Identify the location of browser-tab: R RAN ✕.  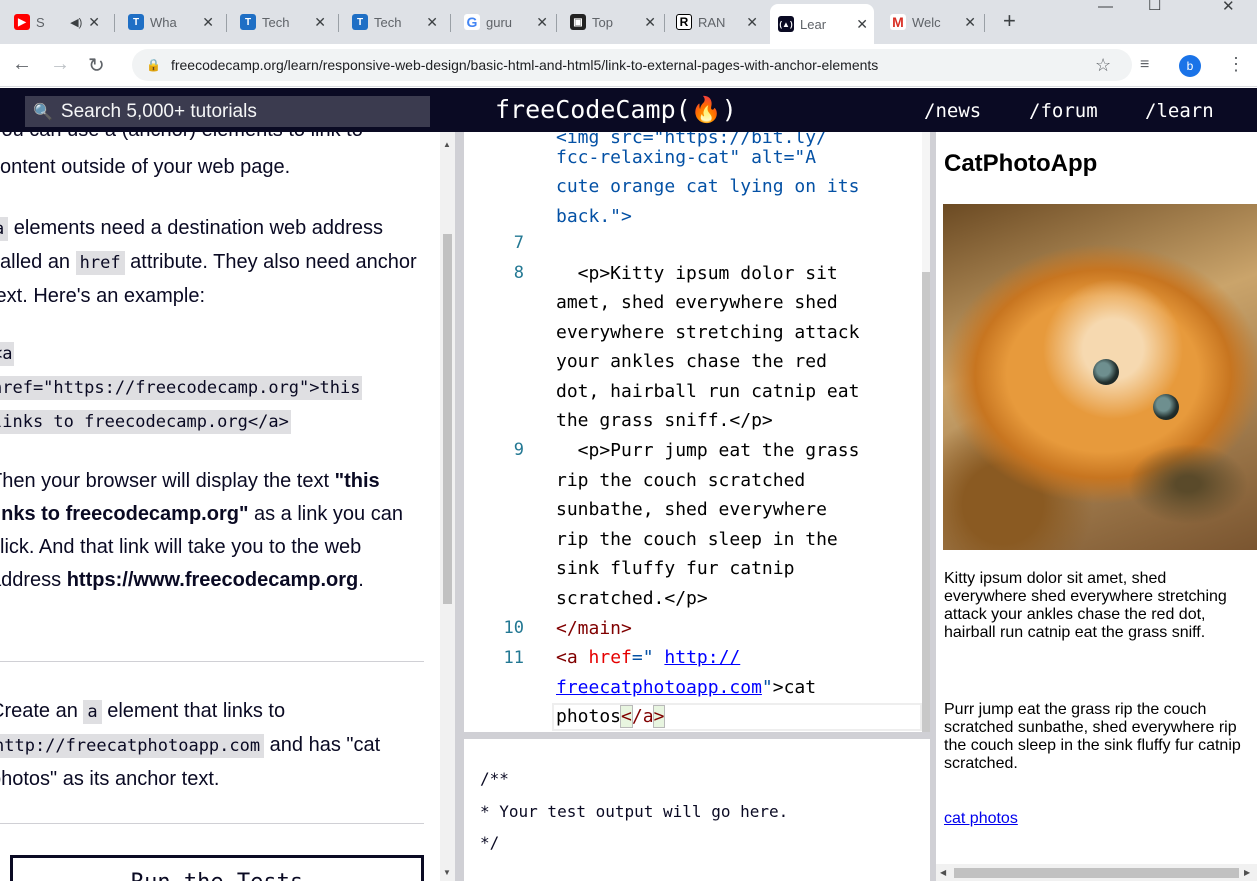
(716, 22).